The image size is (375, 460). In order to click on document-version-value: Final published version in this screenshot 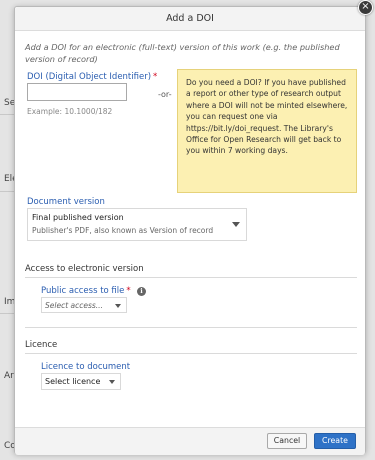, I will do `click(78, 217)`.